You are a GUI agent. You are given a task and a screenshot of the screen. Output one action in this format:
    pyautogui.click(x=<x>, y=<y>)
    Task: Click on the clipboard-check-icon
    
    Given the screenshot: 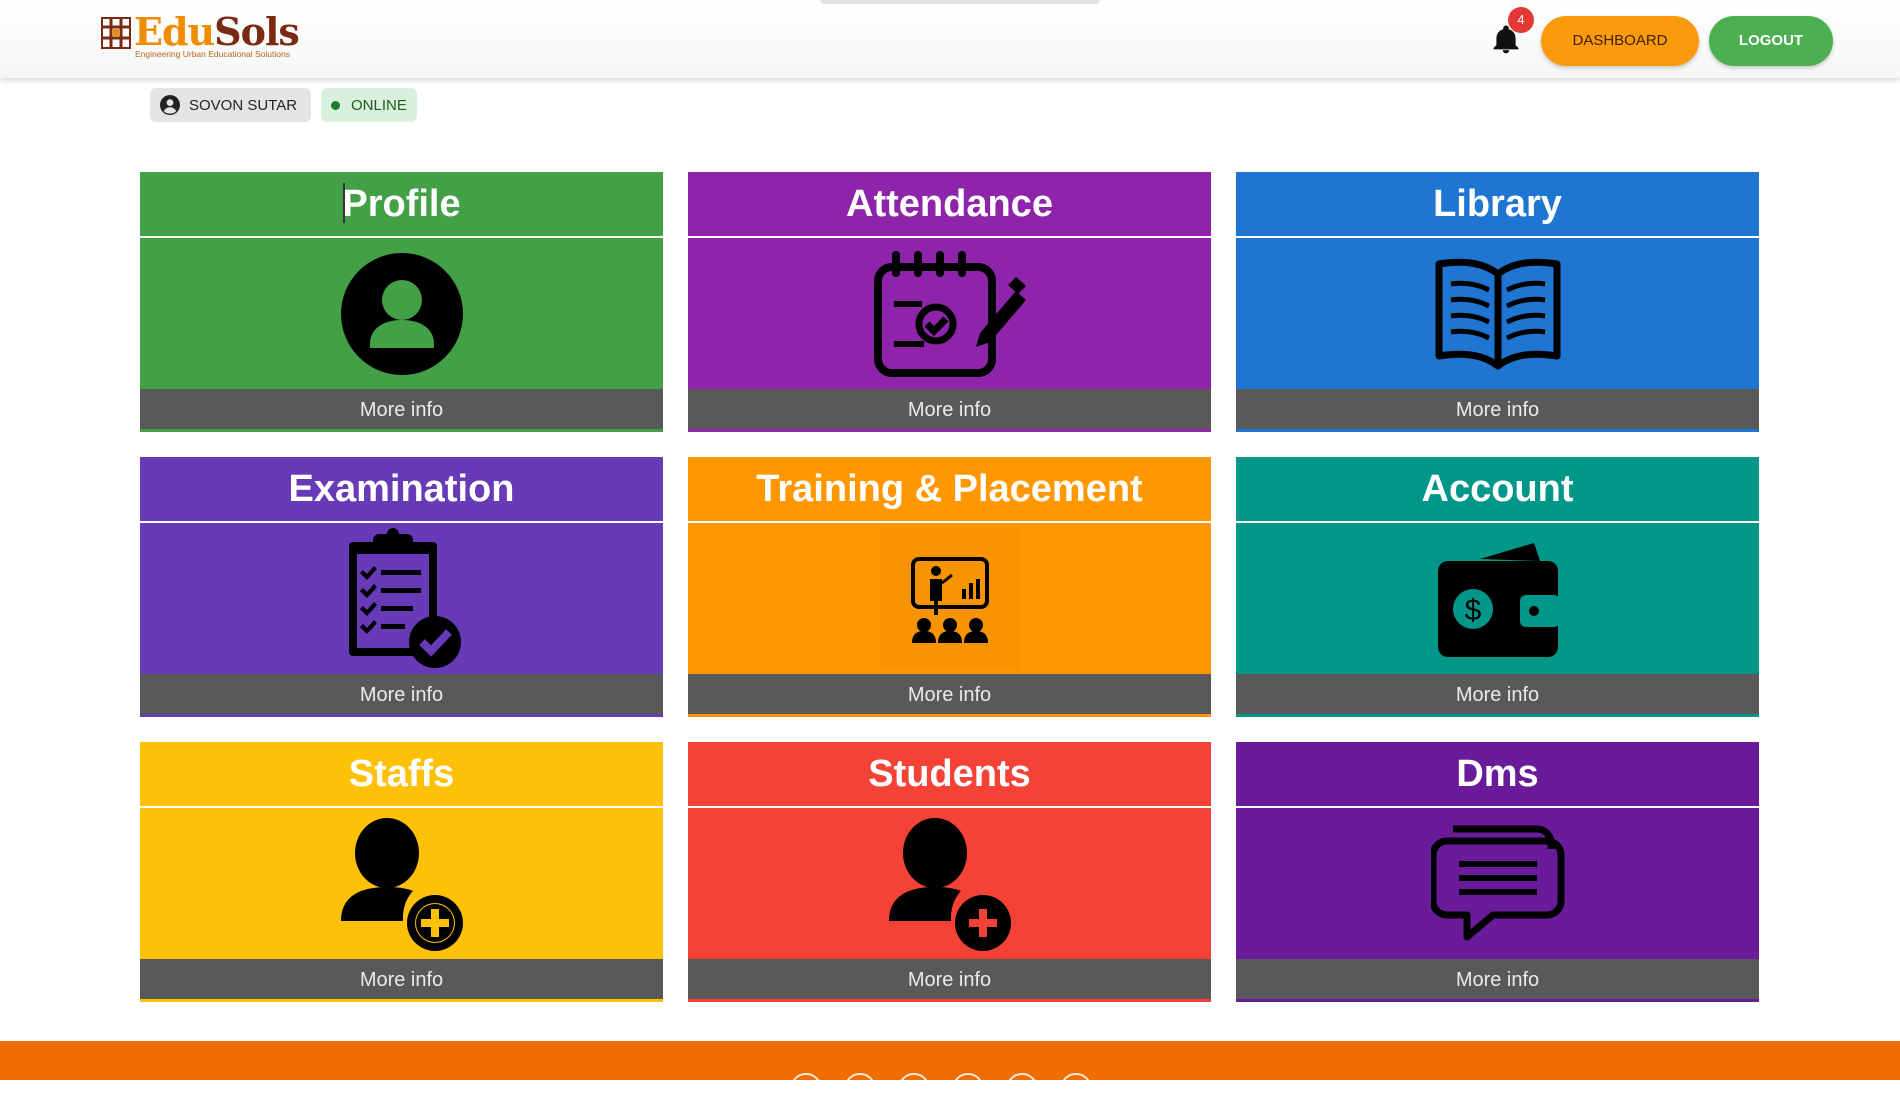 What is the action you would take?
    pyautogui.click(x=404, y=597)
    